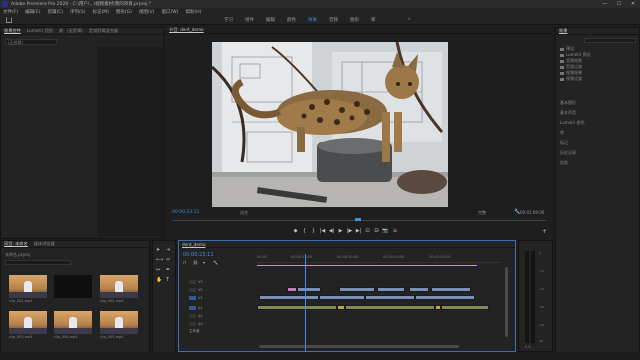 This screenshot has height=360, width=640. Describe the element at coordinates (544, 231) in the screenshot. I see `button-editor-plus: +` at that location.